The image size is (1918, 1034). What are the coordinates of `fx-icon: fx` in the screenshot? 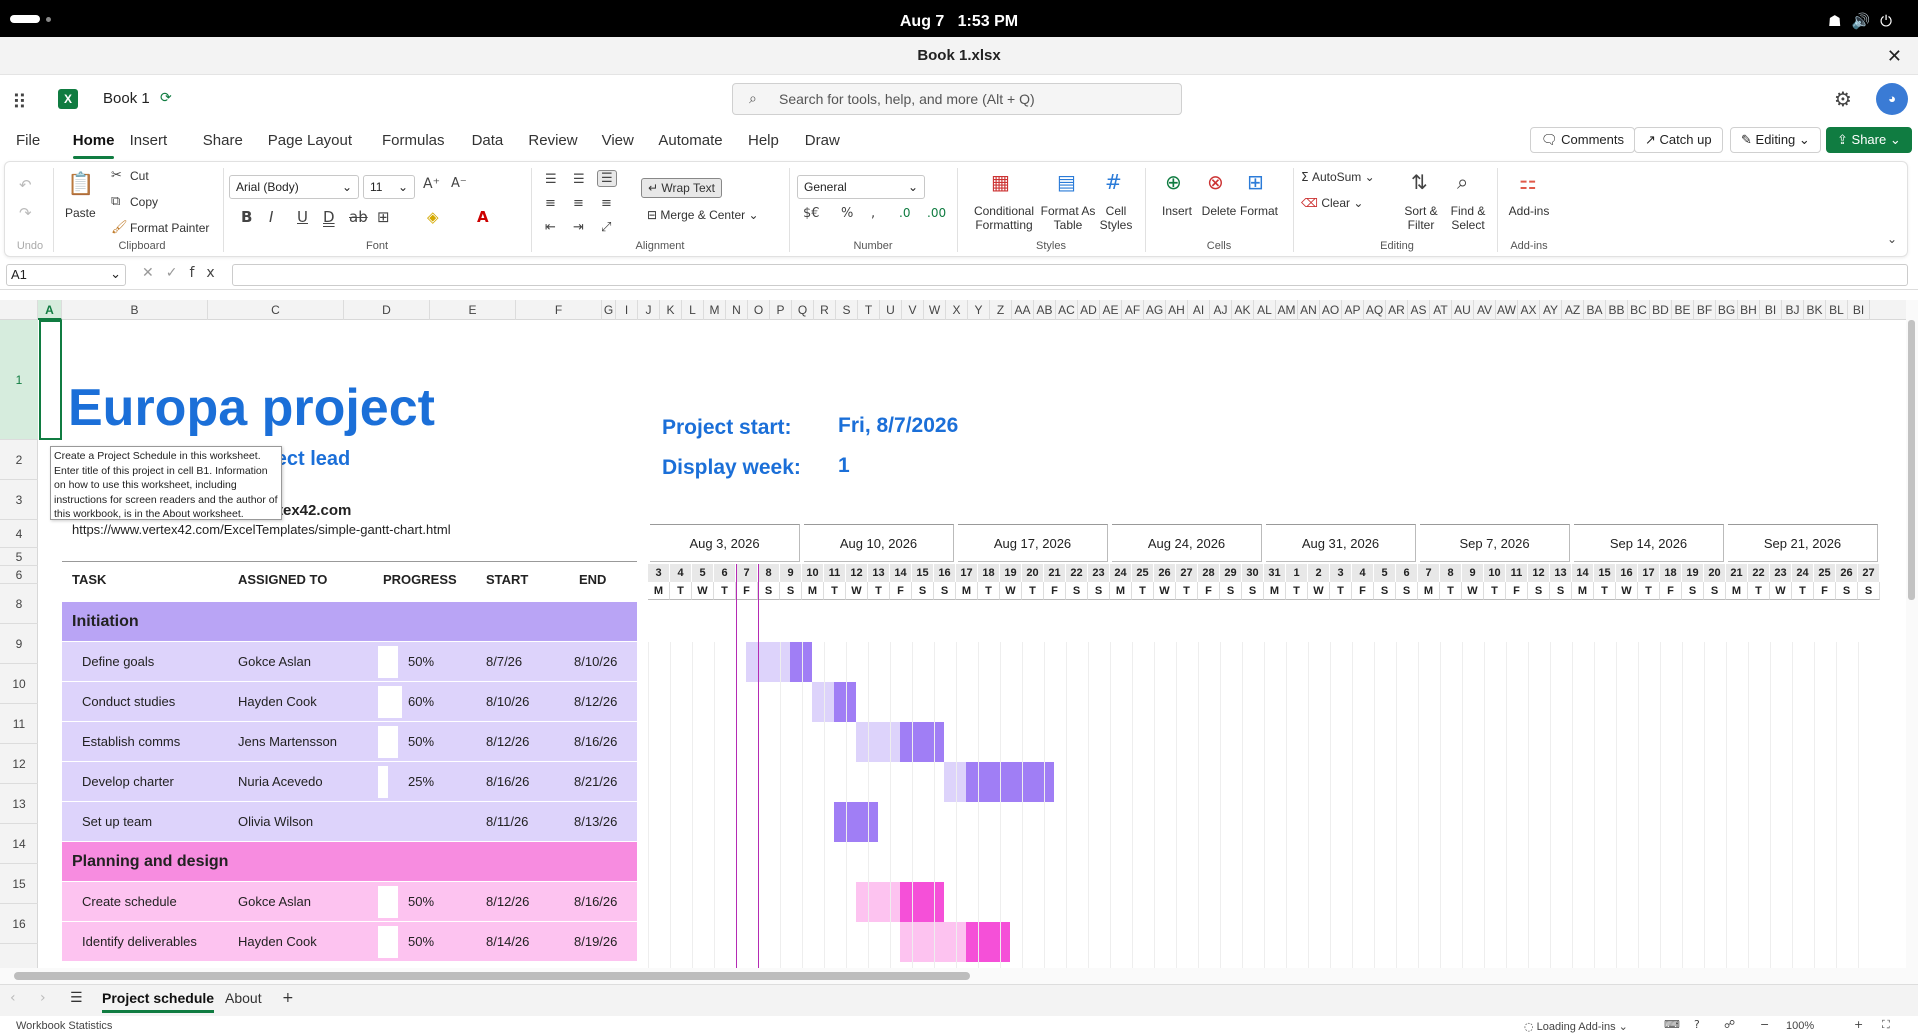 It's located at (207, 273).